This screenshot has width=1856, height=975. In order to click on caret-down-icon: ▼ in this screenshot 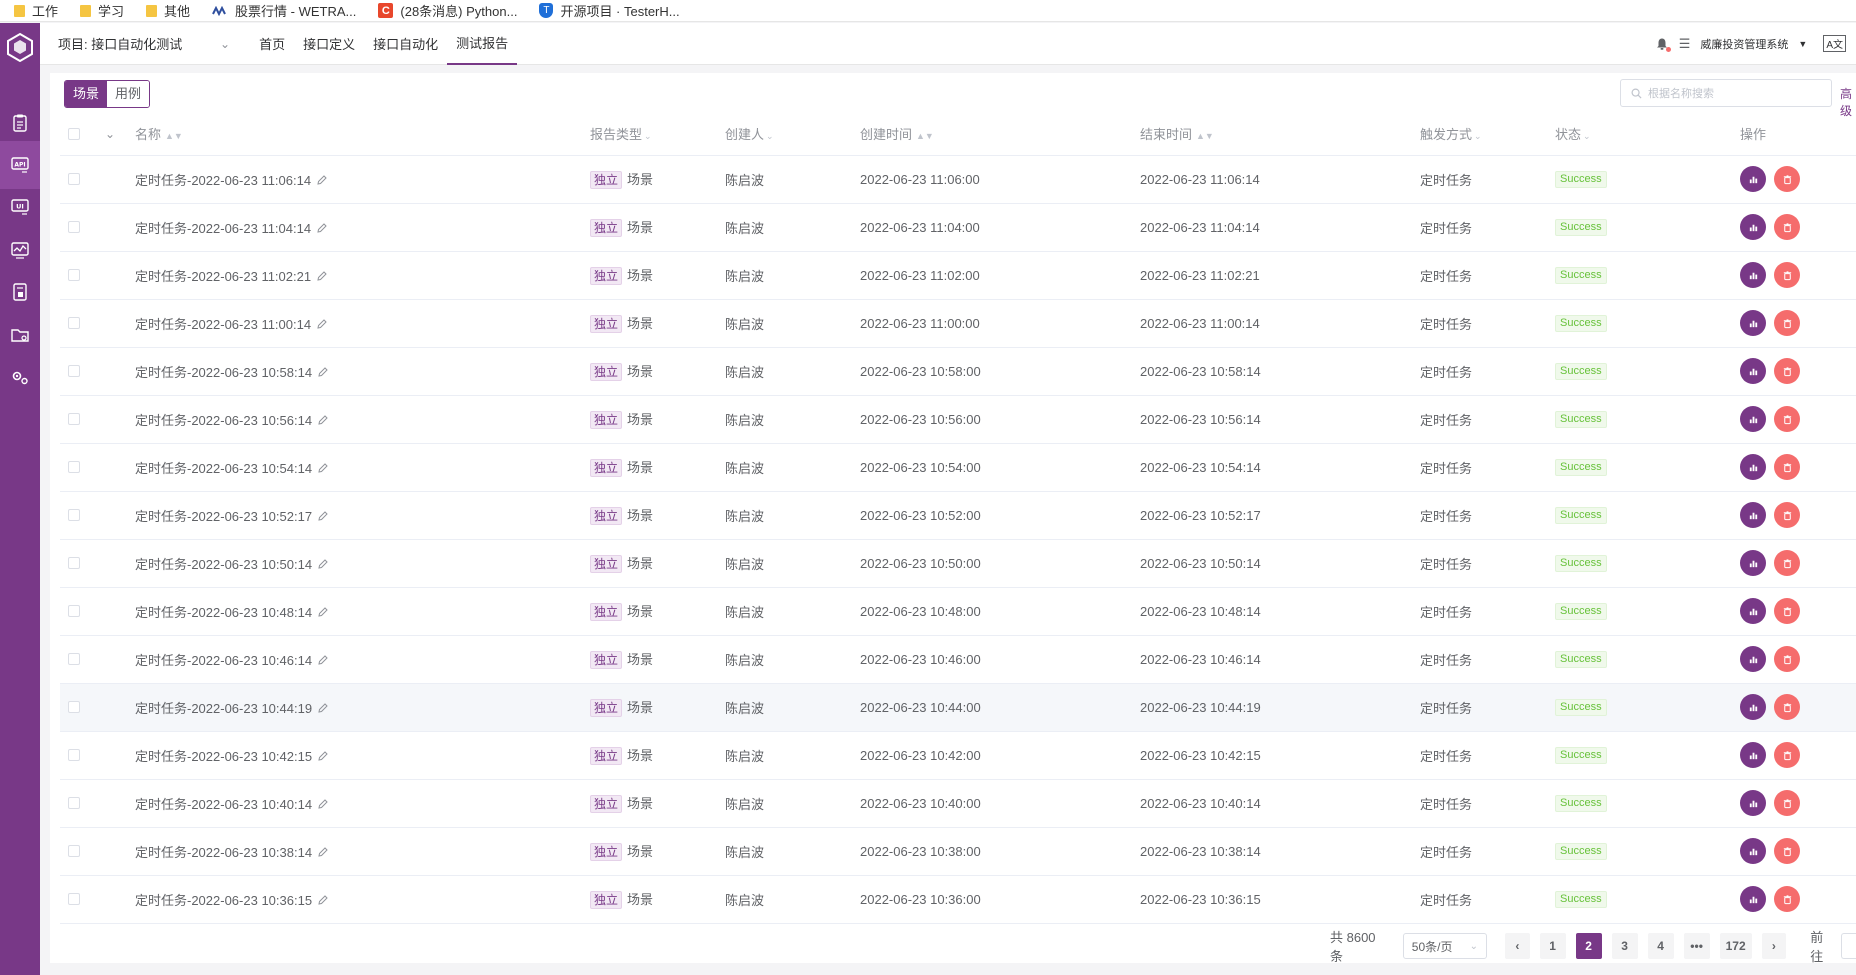, I will do `click(1802, 44)`.